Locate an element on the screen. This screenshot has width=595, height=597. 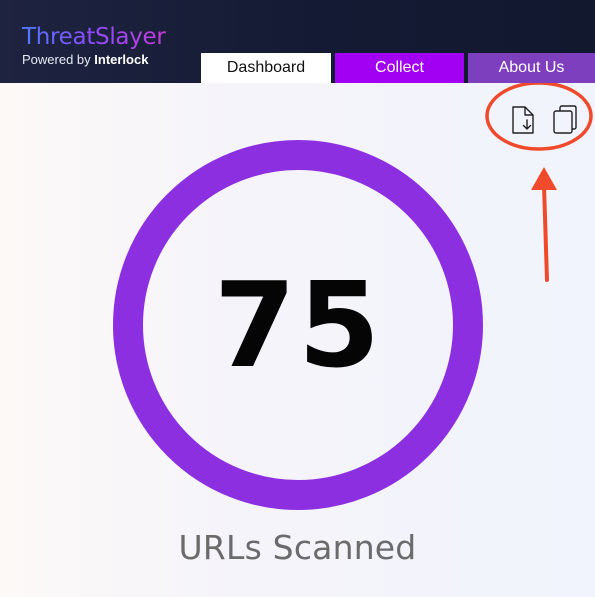
toolbar is located at coordinates (544, 120).